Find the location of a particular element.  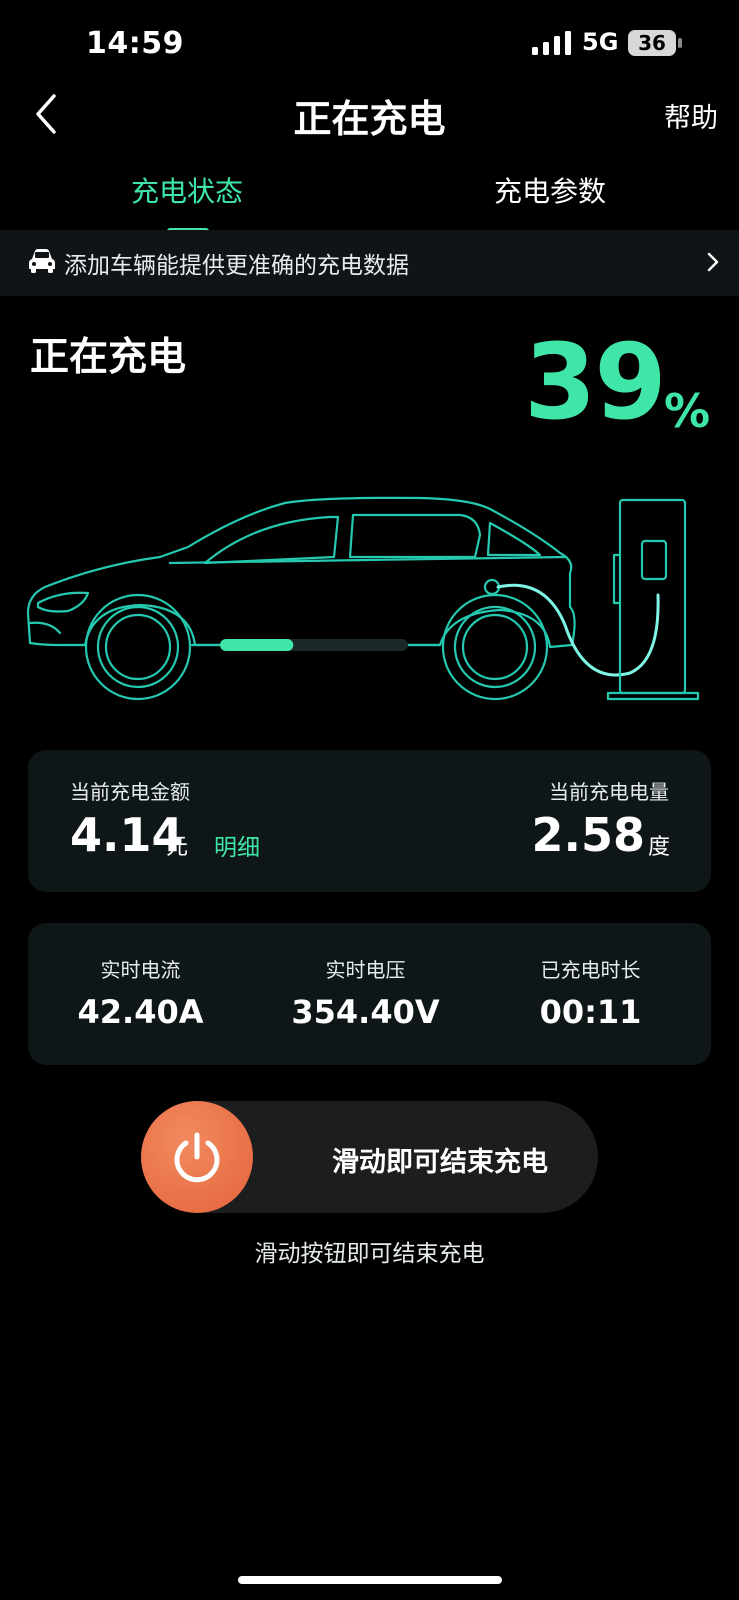

banner-text: 添加车辆能提供更准确的充电数据 is located at coordinates (236, 266).